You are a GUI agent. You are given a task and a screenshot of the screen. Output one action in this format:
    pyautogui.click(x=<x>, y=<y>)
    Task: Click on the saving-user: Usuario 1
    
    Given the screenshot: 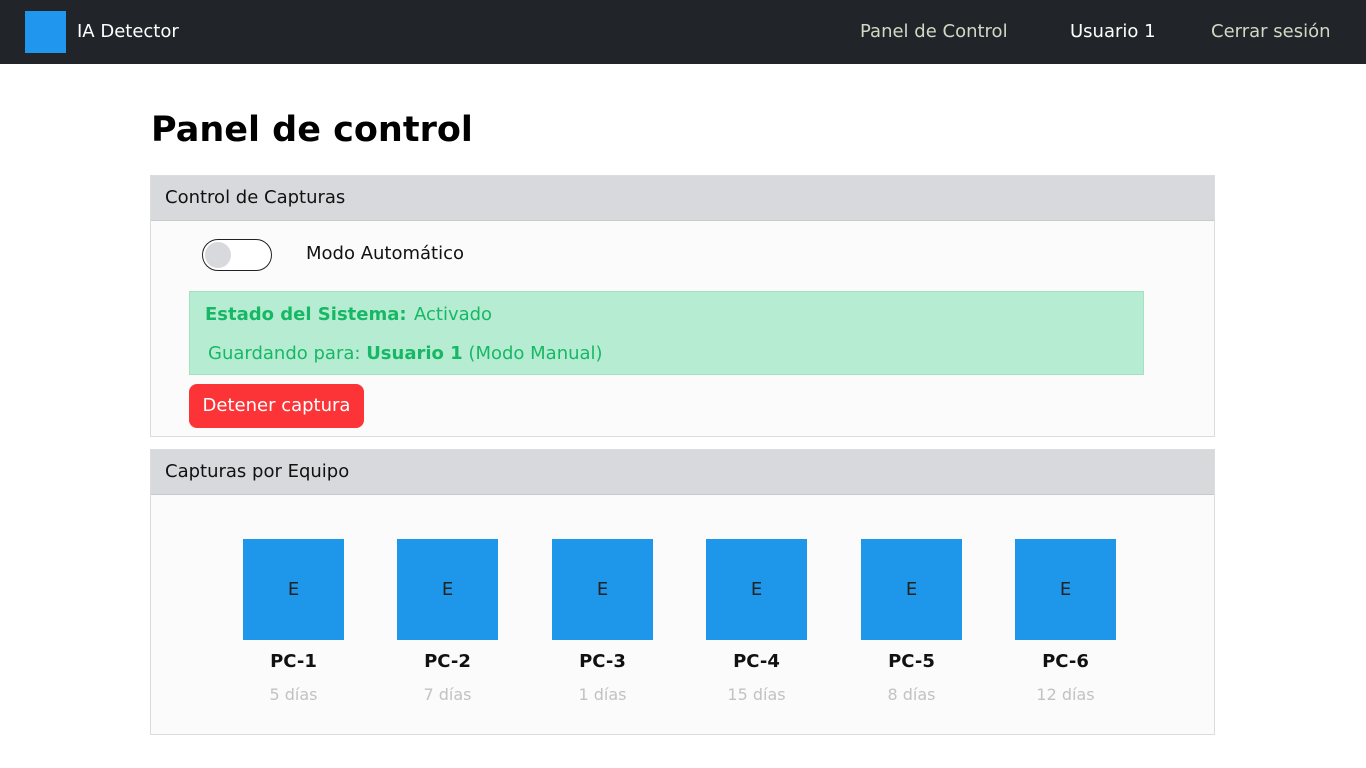 What is the action you would take?
    pyautogui.click(x=414, y=353)
    